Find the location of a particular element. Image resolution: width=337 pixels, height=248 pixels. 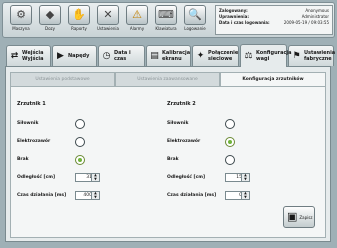

toolbar-label: Dozy is located at coordinates (50, 28).